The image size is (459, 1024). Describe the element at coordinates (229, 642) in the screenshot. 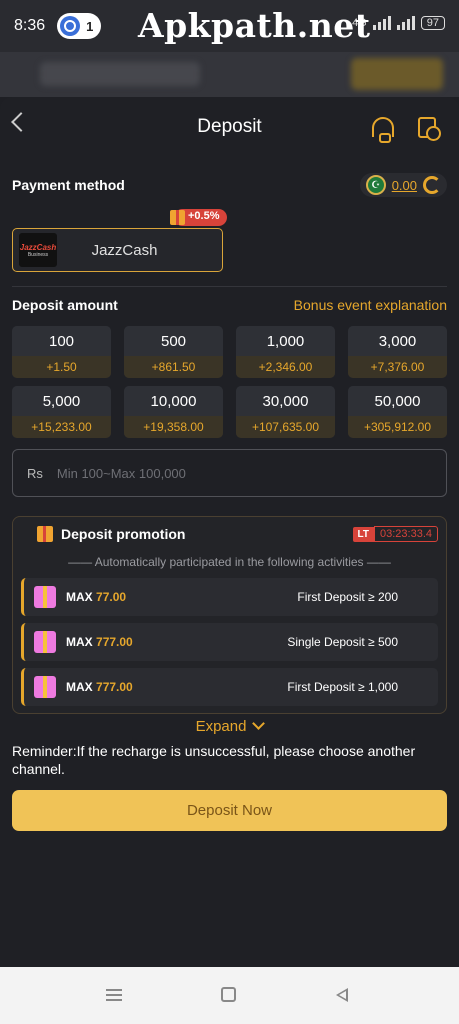

I see `promotion-row: MAX 777.00 Single Deposit ≥ 500` at that location.